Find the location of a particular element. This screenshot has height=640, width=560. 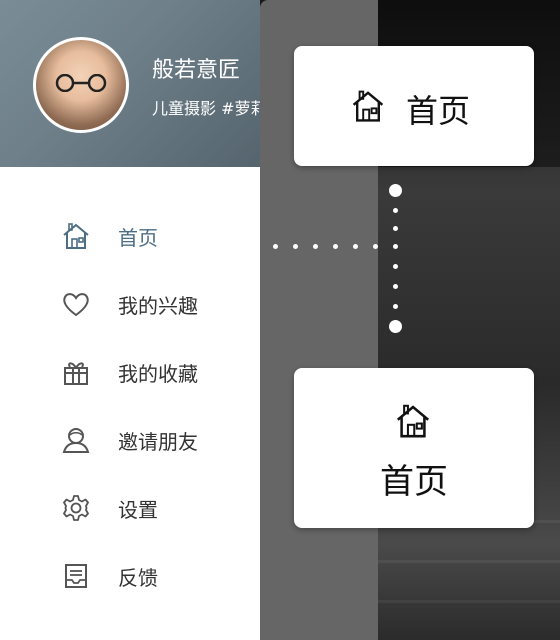

user-tagline: 儿童摄影 #萝莉# is located at coordinates (206, 108).